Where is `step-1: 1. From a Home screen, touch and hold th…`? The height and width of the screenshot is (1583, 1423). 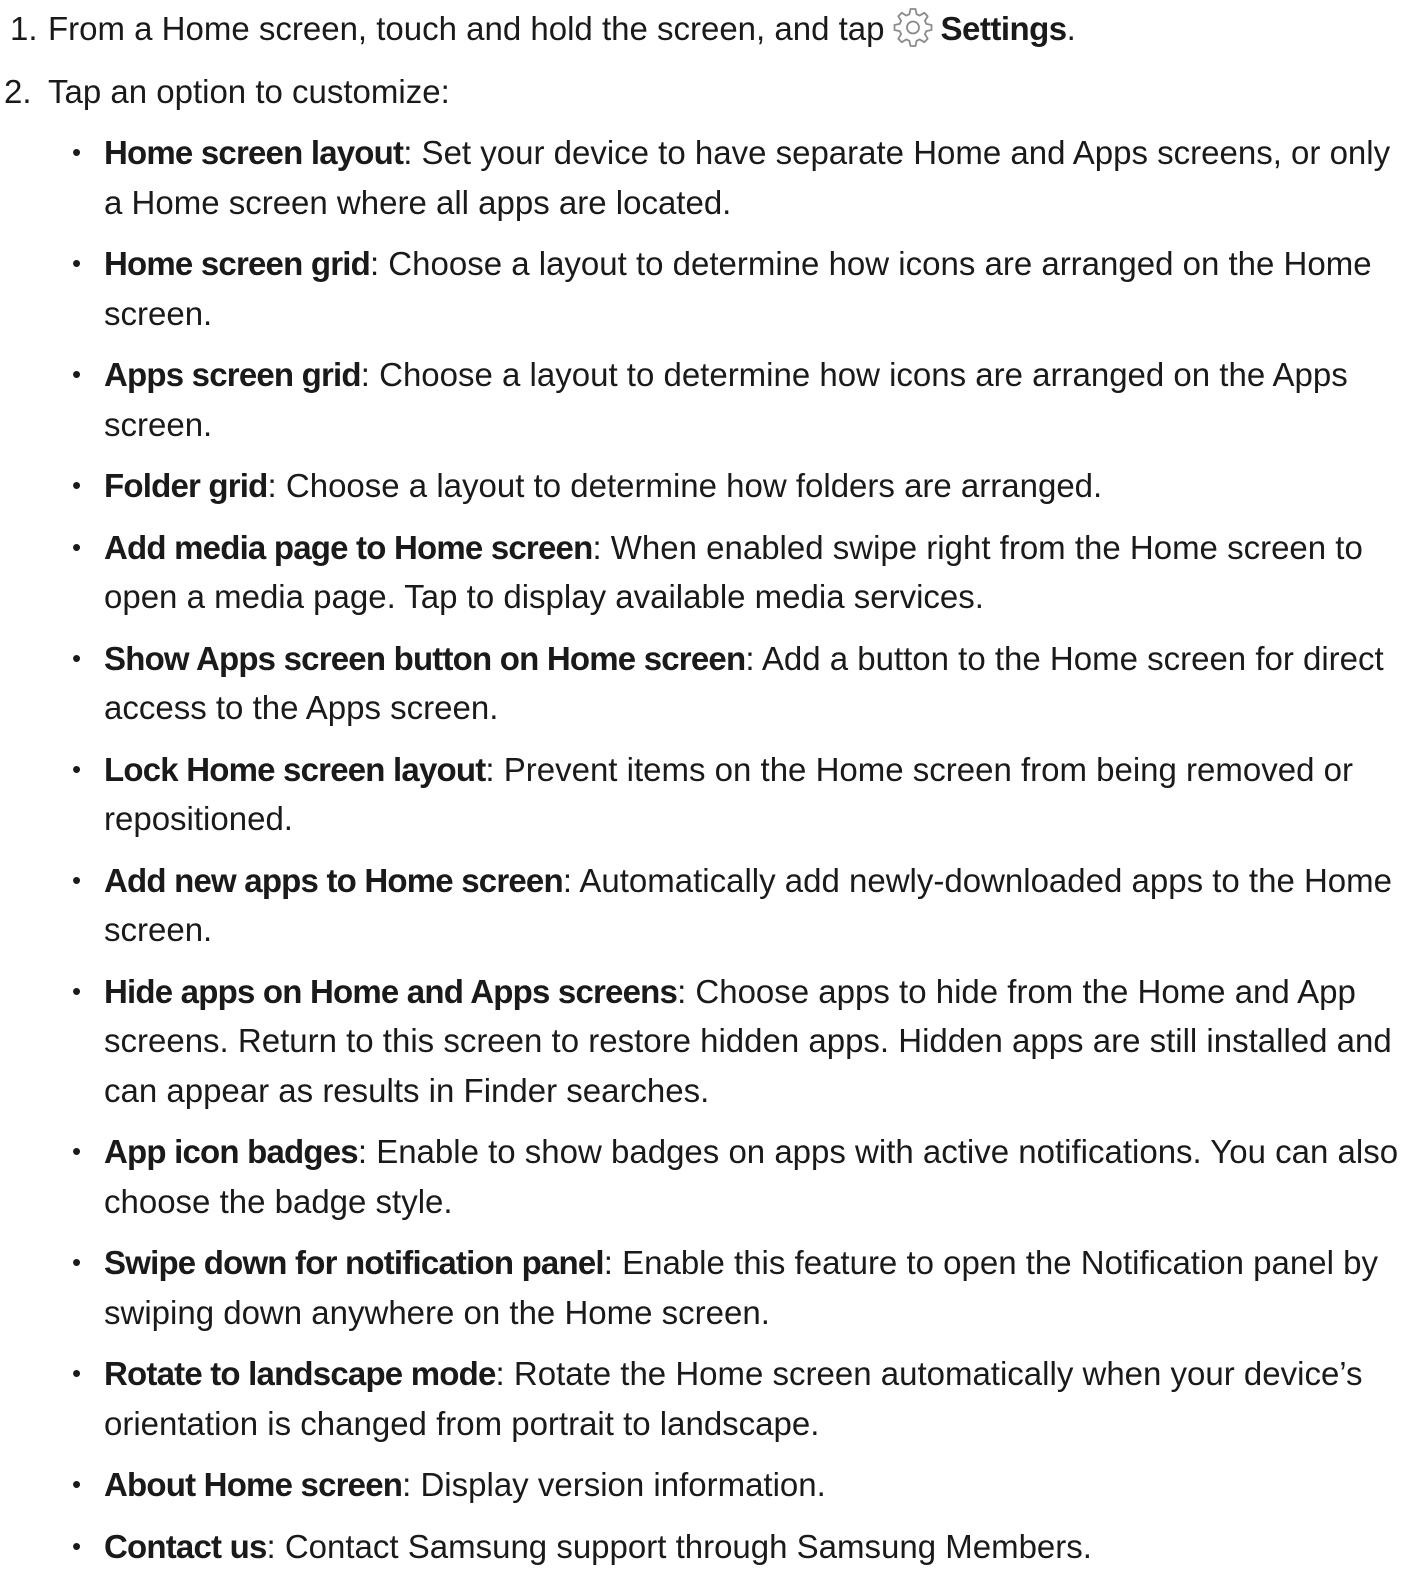 step-1: 1. From a Home screen, touch and hold th… is located at coordinates (711, 28).